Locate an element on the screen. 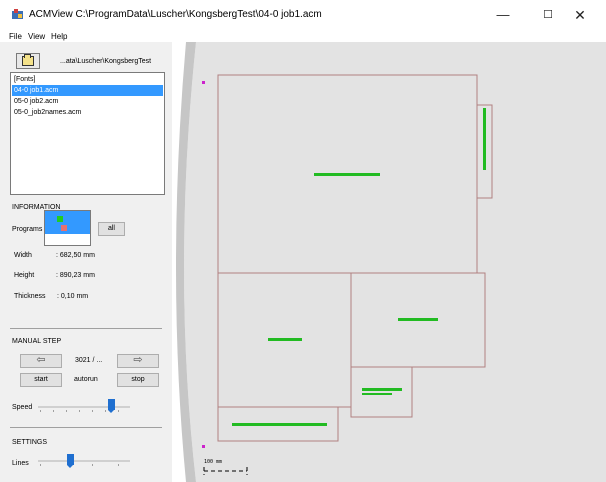 The width and height of the screenshot is (606, 482). arrow-left-icon: ⇦ is located at coordinates (41, 360).